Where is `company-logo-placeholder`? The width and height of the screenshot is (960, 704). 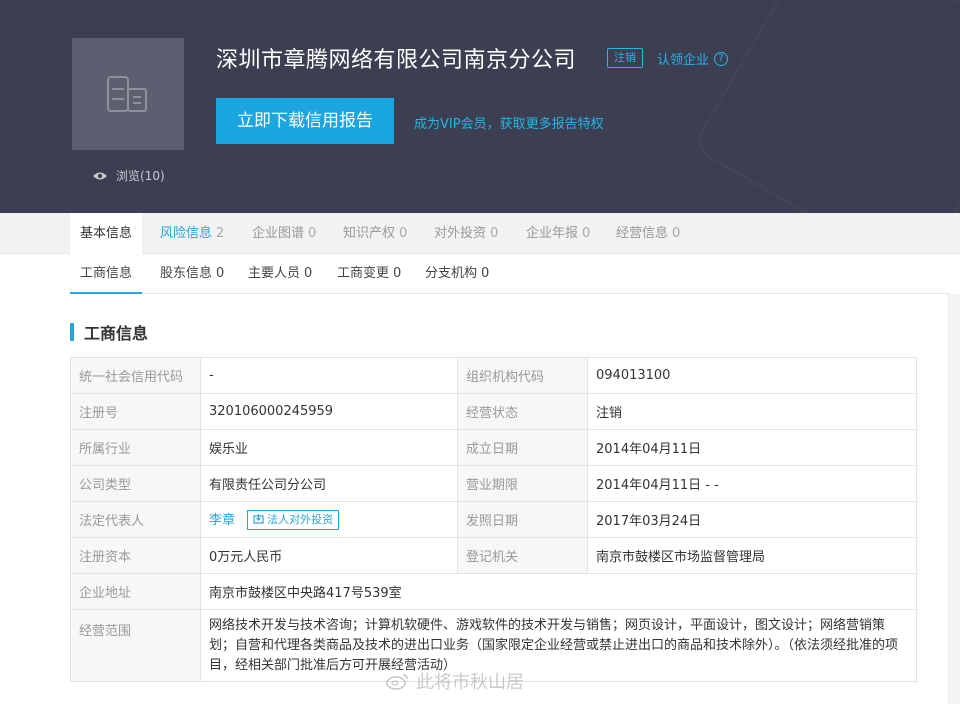
company-logo-placeholder is located at coordinates (128, 94).